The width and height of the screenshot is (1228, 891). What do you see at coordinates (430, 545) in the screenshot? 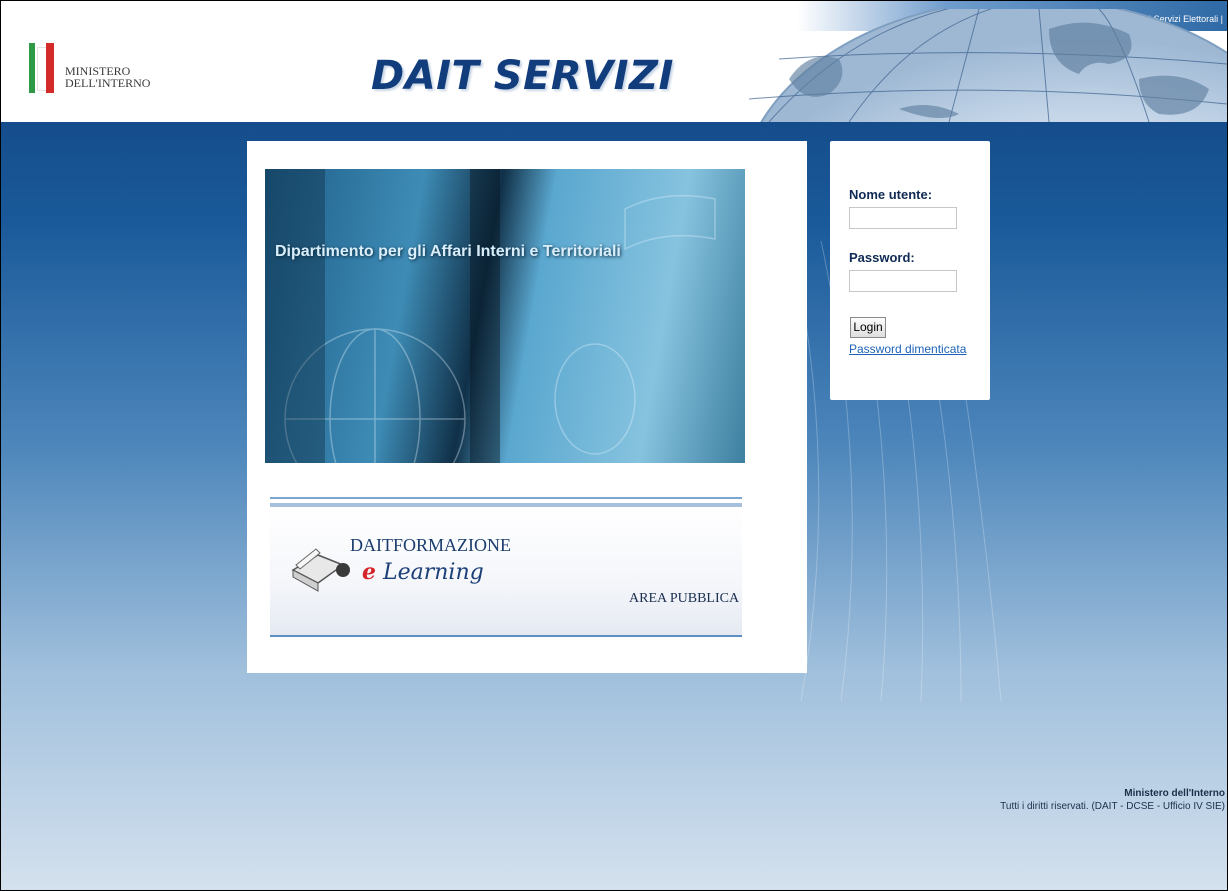
I see `elearning-title: DAITFORMAZIONE` at bounding box center [430, 545].